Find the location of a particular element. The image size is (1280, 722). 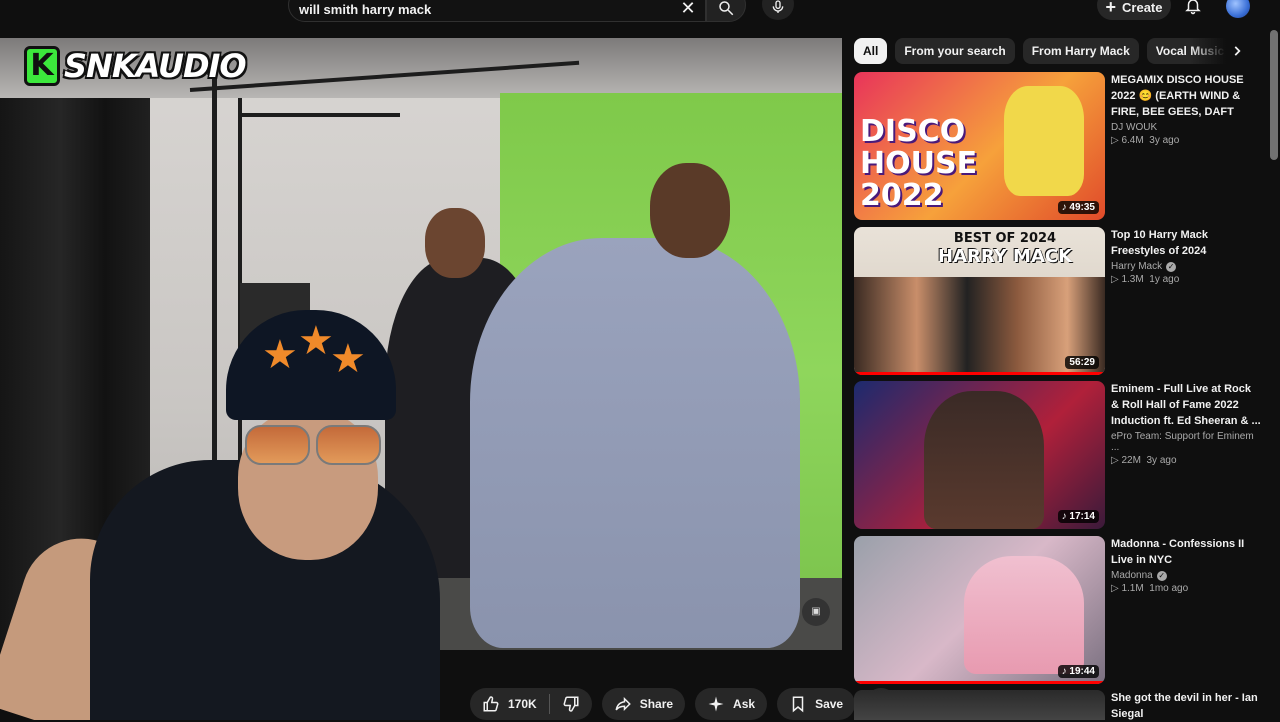

like-count: 170K is located at coordinates (522, 704).